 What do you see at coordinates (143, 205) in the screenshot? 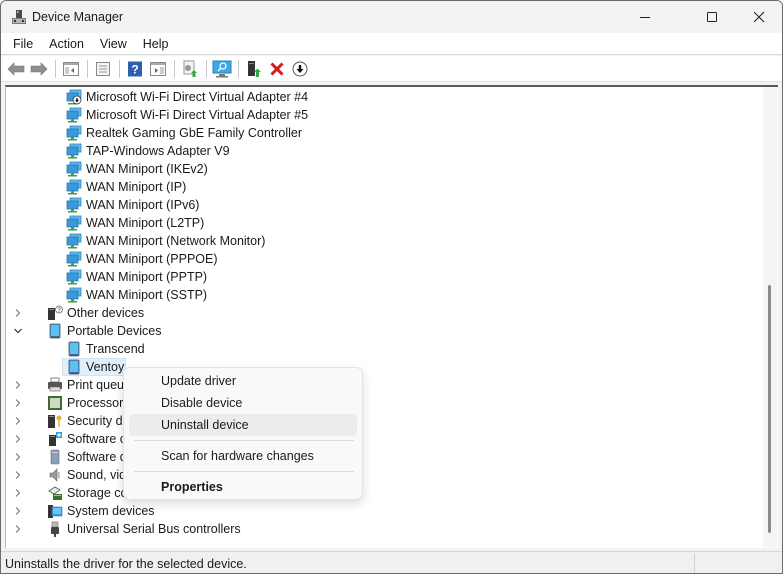
I see `tree-item-label: WAN Miniport (IPv6)` at bounding box center [143, 205].